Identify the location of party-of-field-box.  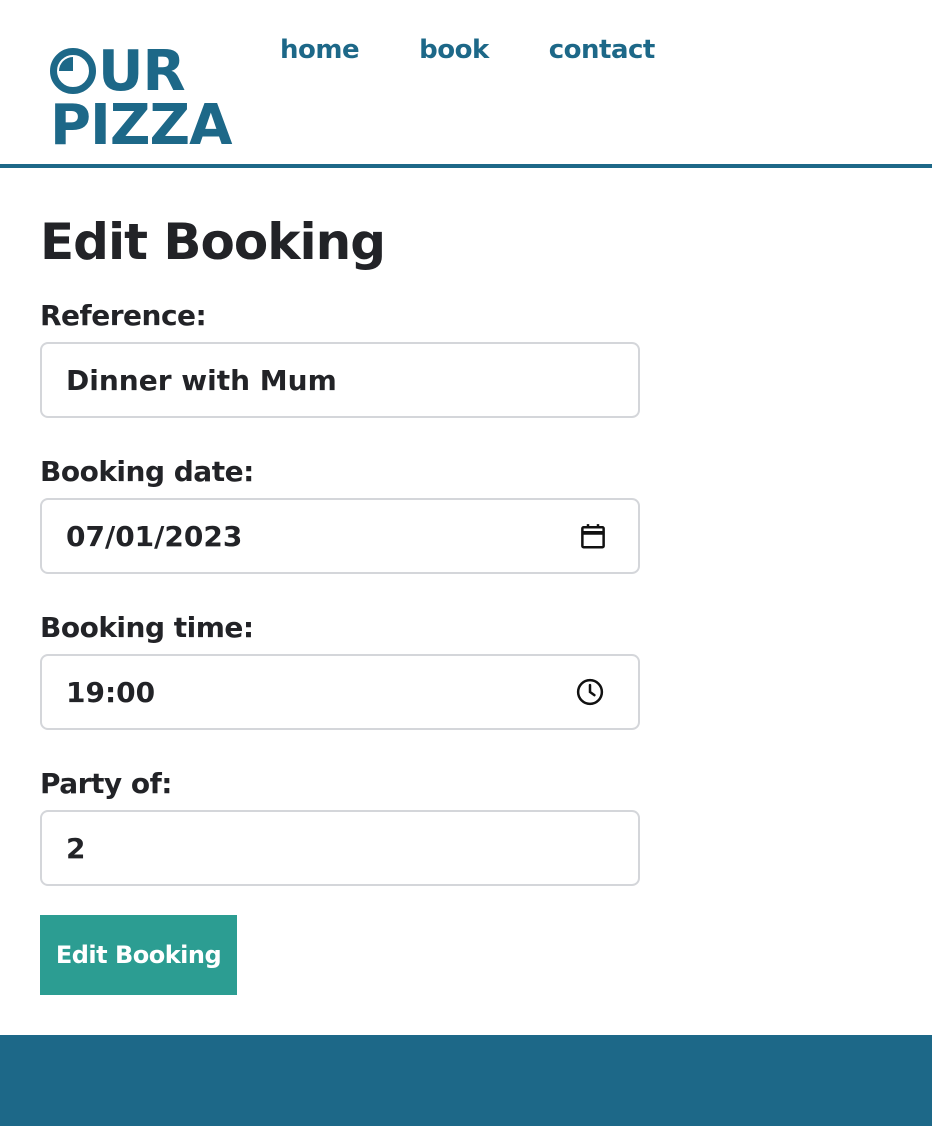
(340, 848).